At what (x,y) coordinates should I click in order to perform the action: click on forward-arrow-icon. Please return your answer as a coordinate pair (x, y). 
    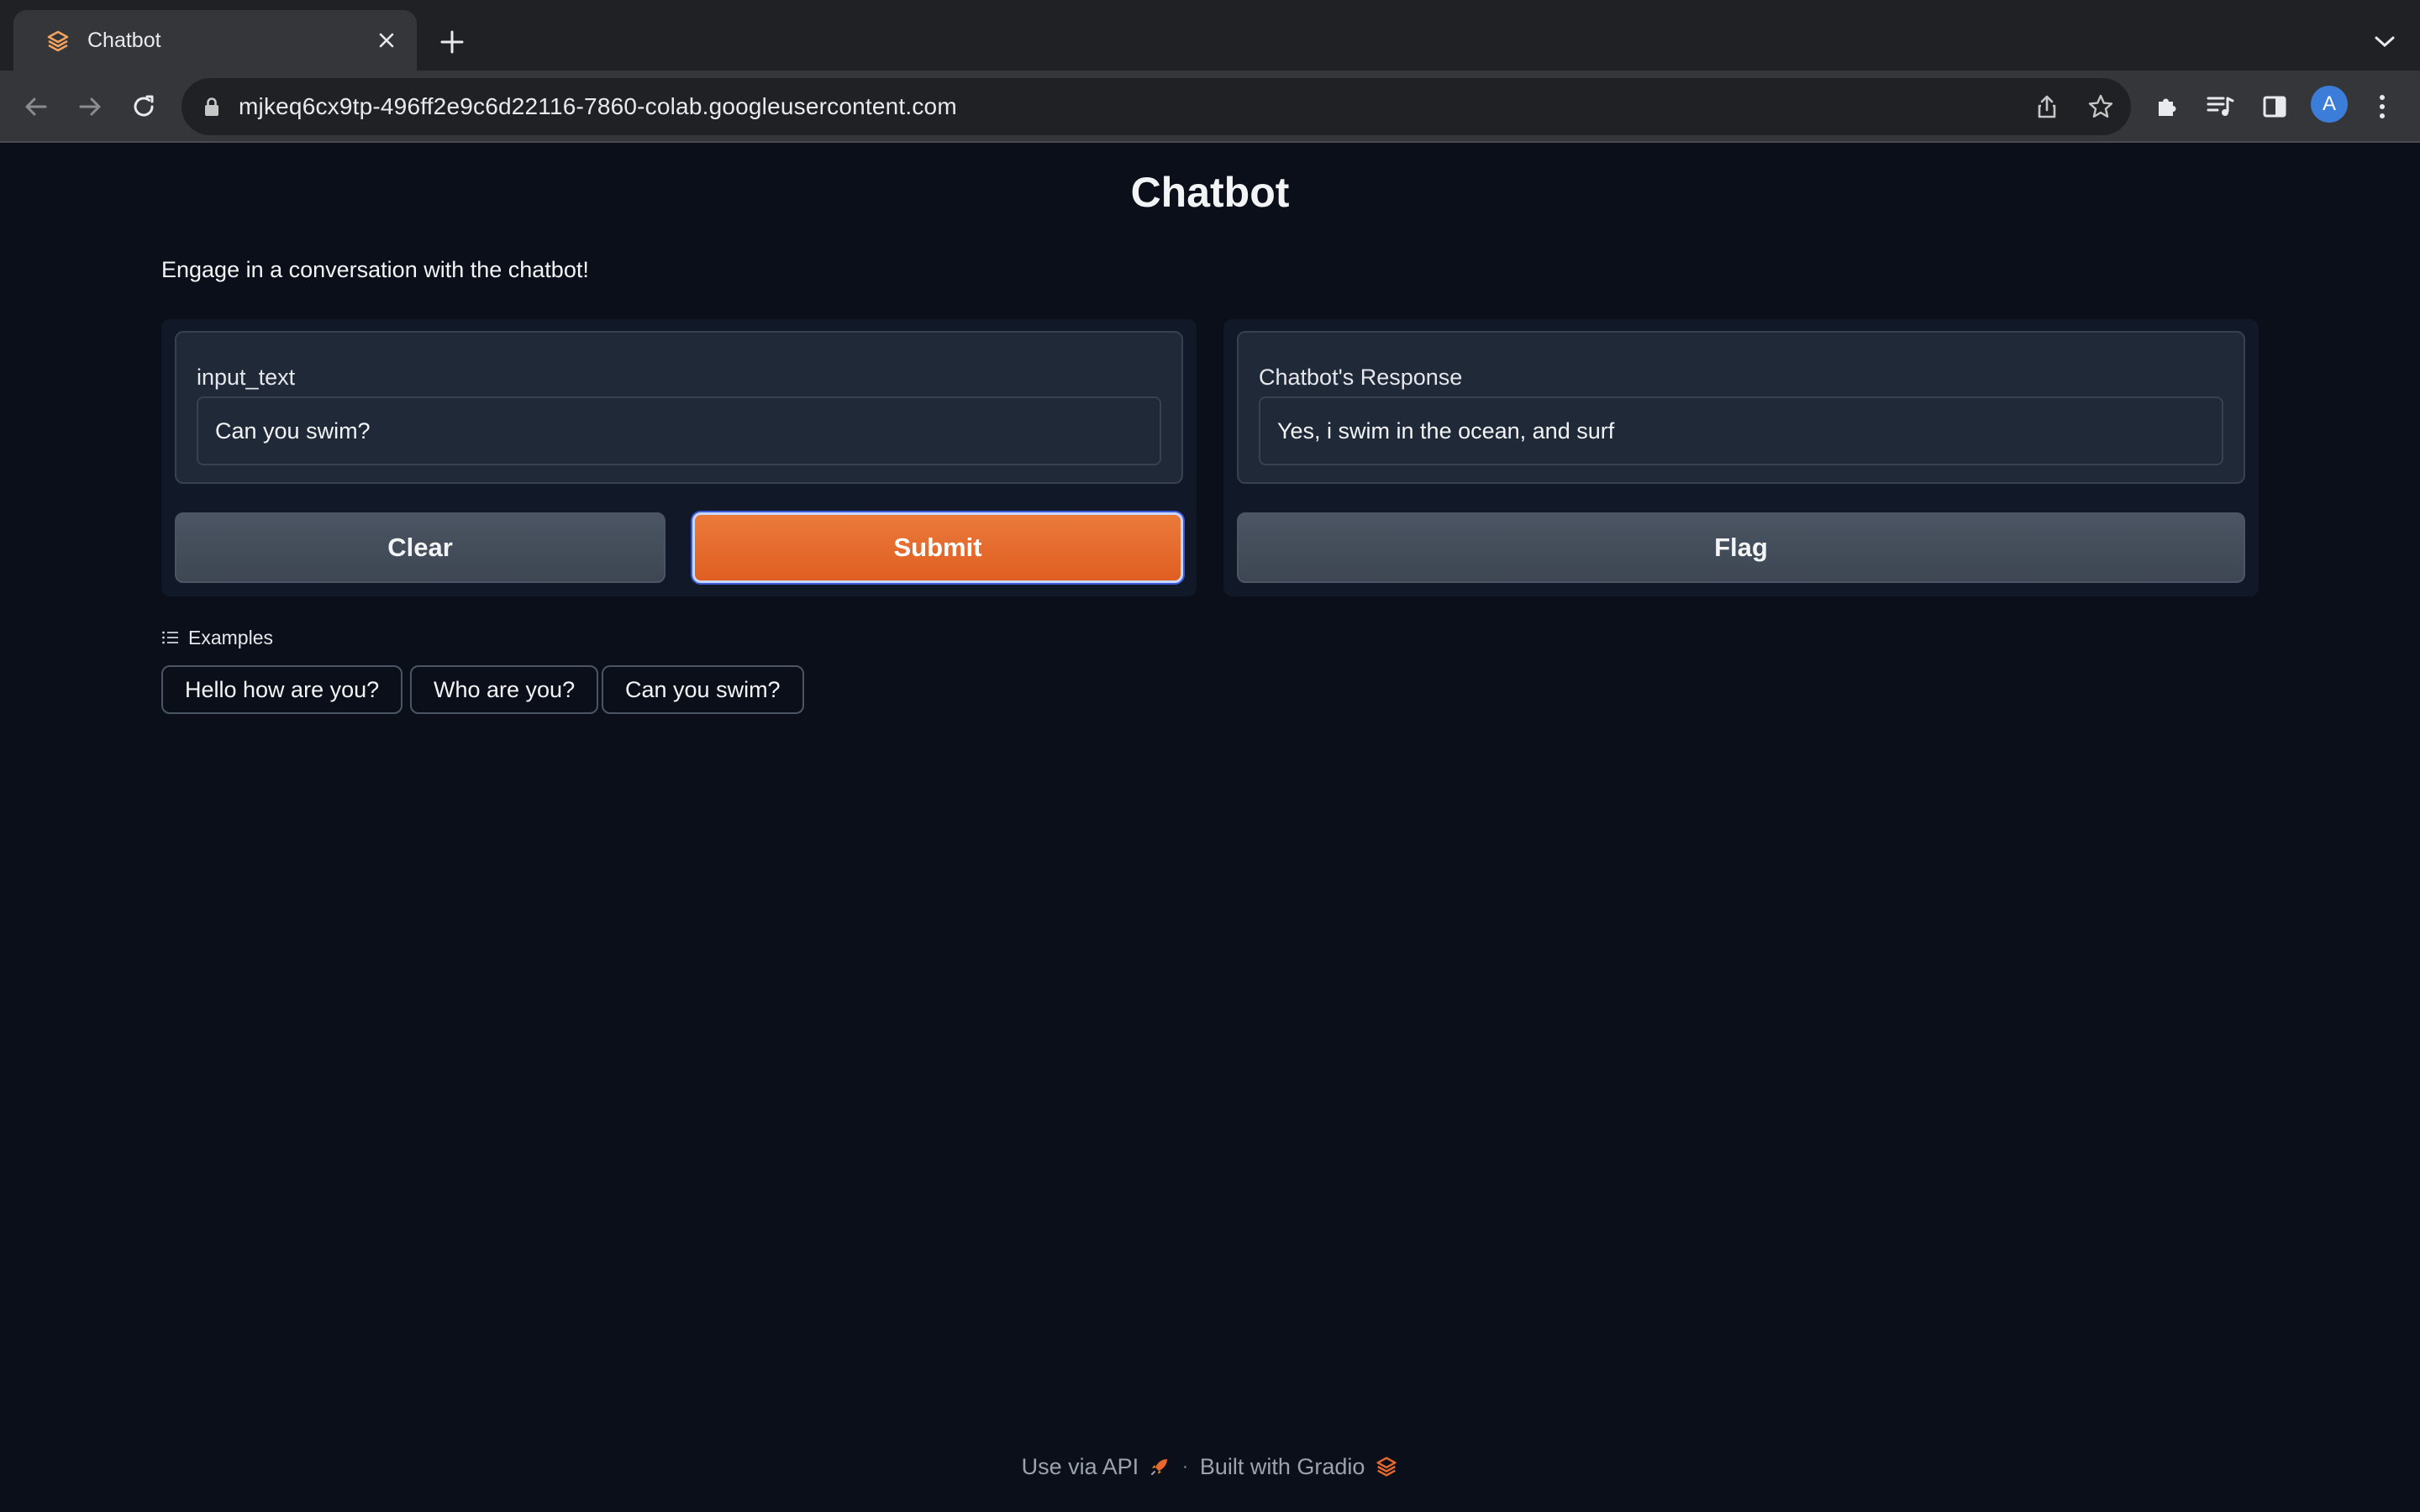
    Looking at the image, I should click on (90, 106).